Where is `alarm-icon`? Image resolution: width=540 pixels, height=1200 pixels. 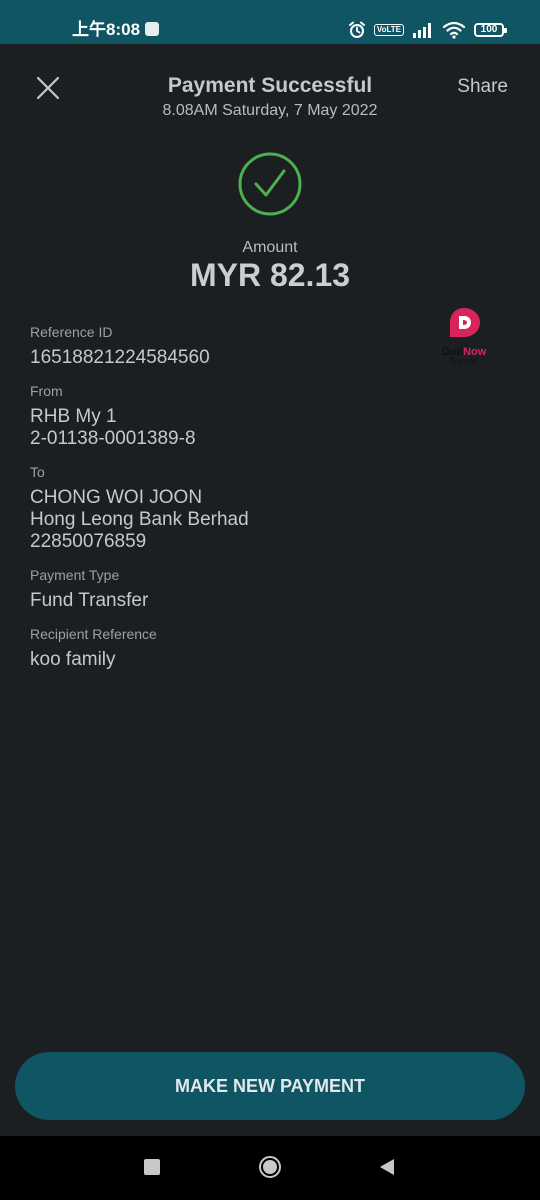
alarm-icon is located at coordinates (356, 29).